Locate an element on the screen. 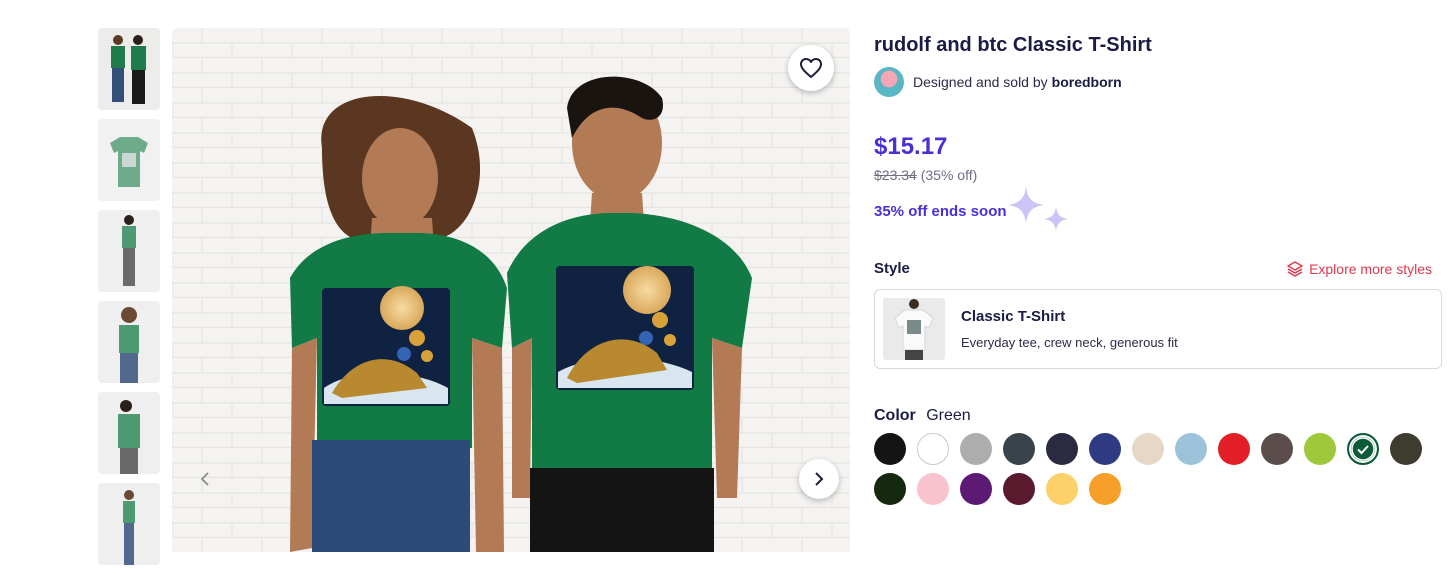 This screenshot has height=574, width=1456. color-swatch-brown is located at coordinates (1277, 449).